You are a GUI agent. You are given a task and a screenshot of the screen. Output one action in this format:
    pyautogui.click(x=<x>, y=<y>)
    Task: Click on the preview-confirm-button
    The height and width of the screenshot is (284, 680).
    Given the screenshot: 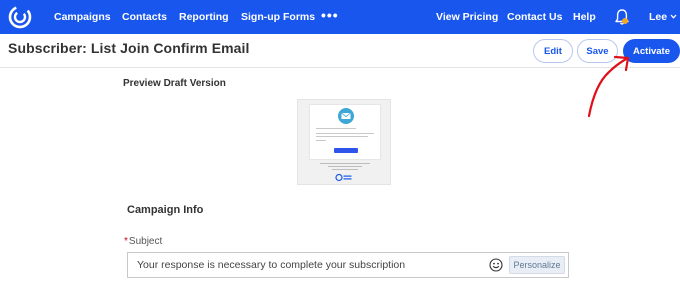 What is the action you would take?
    pyautogui.click(x=346, y=150)
    